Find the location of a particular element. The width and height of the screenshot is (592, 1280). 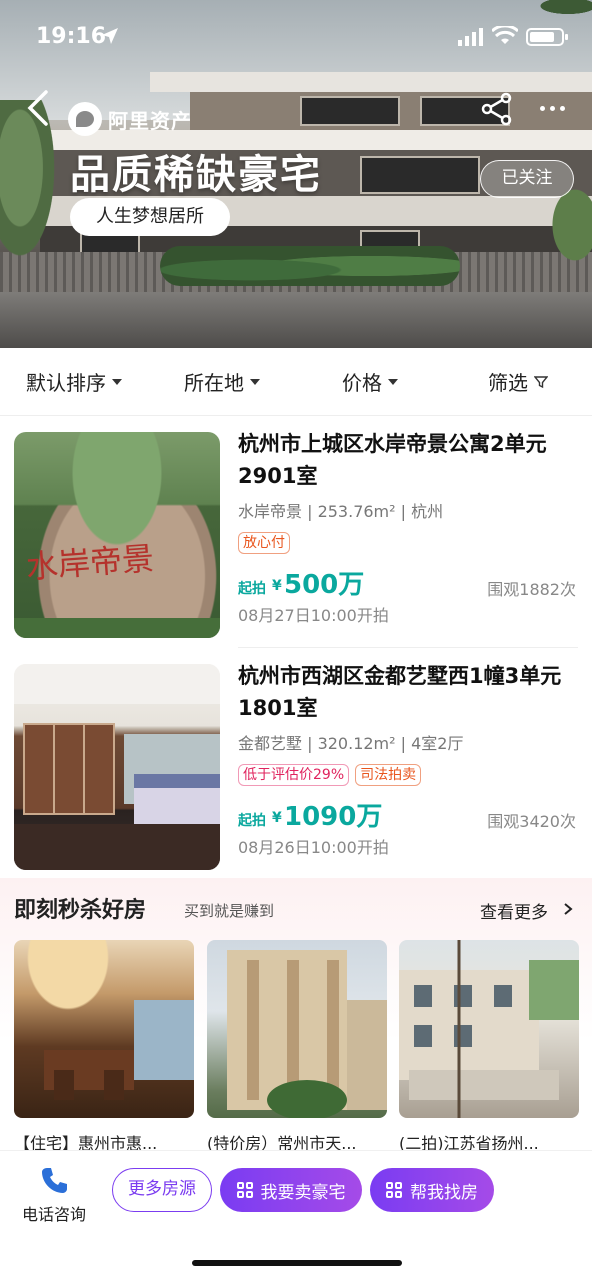

signal-icon is located at coordinates (470, 37).